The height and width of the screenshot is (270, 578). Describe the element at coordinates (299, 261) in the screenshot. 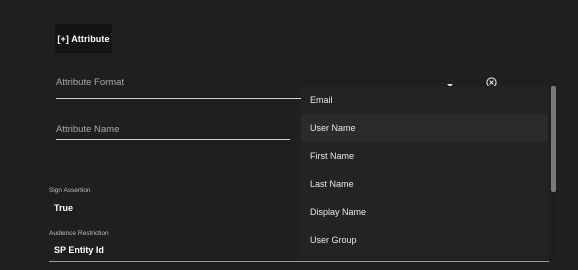

I see `audience-restriction-underline` at that location.